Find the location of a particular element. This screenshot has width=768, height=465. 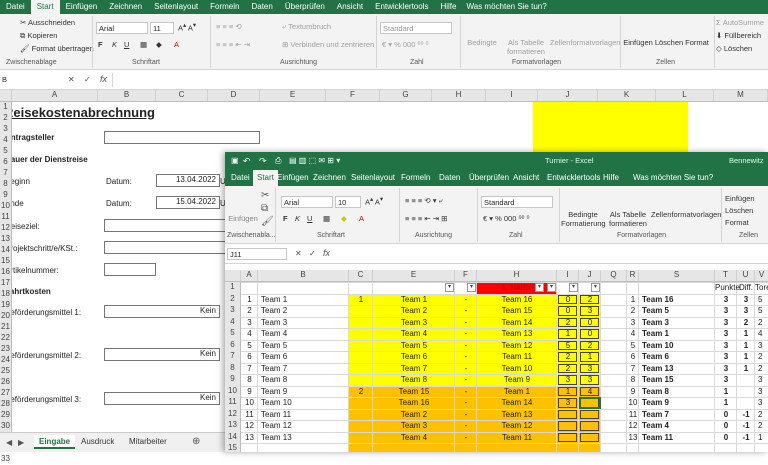

front-name-box: J11 is located at coordinates (257, 254).